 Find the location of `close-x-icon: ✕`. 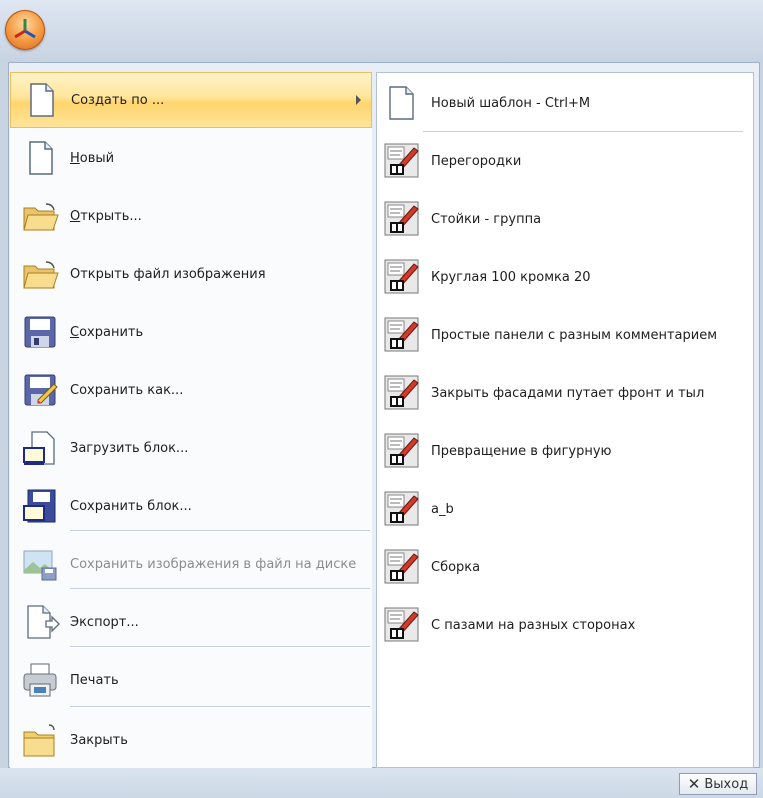

close-x-icon: ✕ is located at coordinates (694, 784).